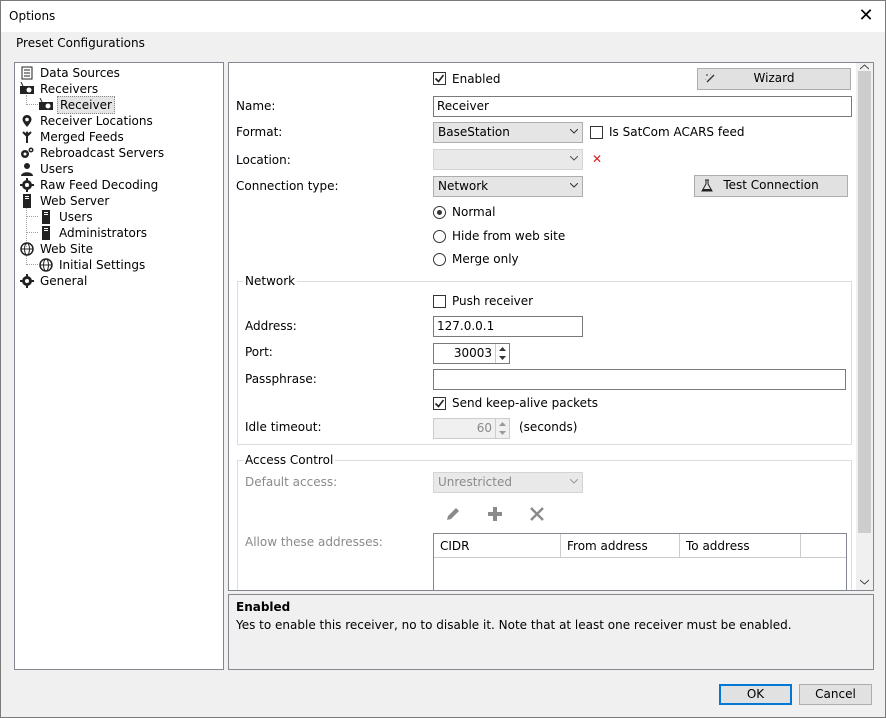  Describe the element at coordinates (866, 16) in the screenshot. I see `close-icon: ✕` at that location.